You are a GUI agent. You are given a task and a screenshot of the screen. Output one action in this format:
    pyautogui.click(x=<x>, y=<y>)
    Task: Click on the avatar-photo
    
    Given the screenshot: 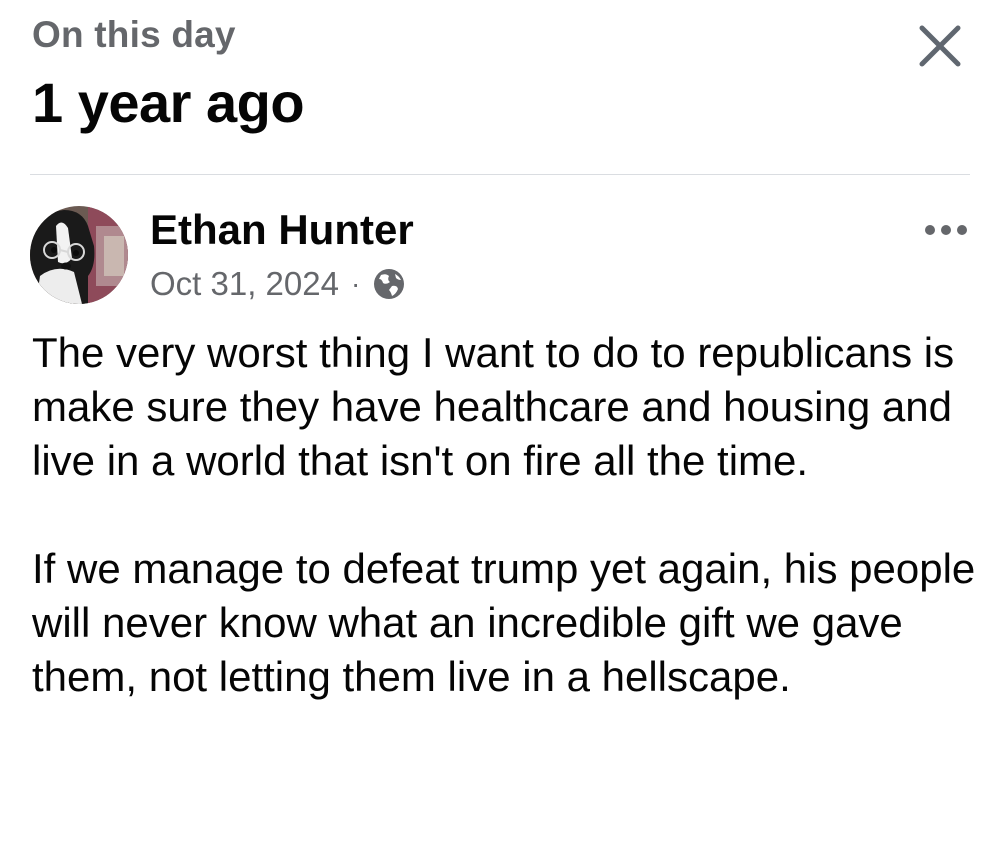 What is the action you would take?
    pyautogui.click(x=79, y=255)
    